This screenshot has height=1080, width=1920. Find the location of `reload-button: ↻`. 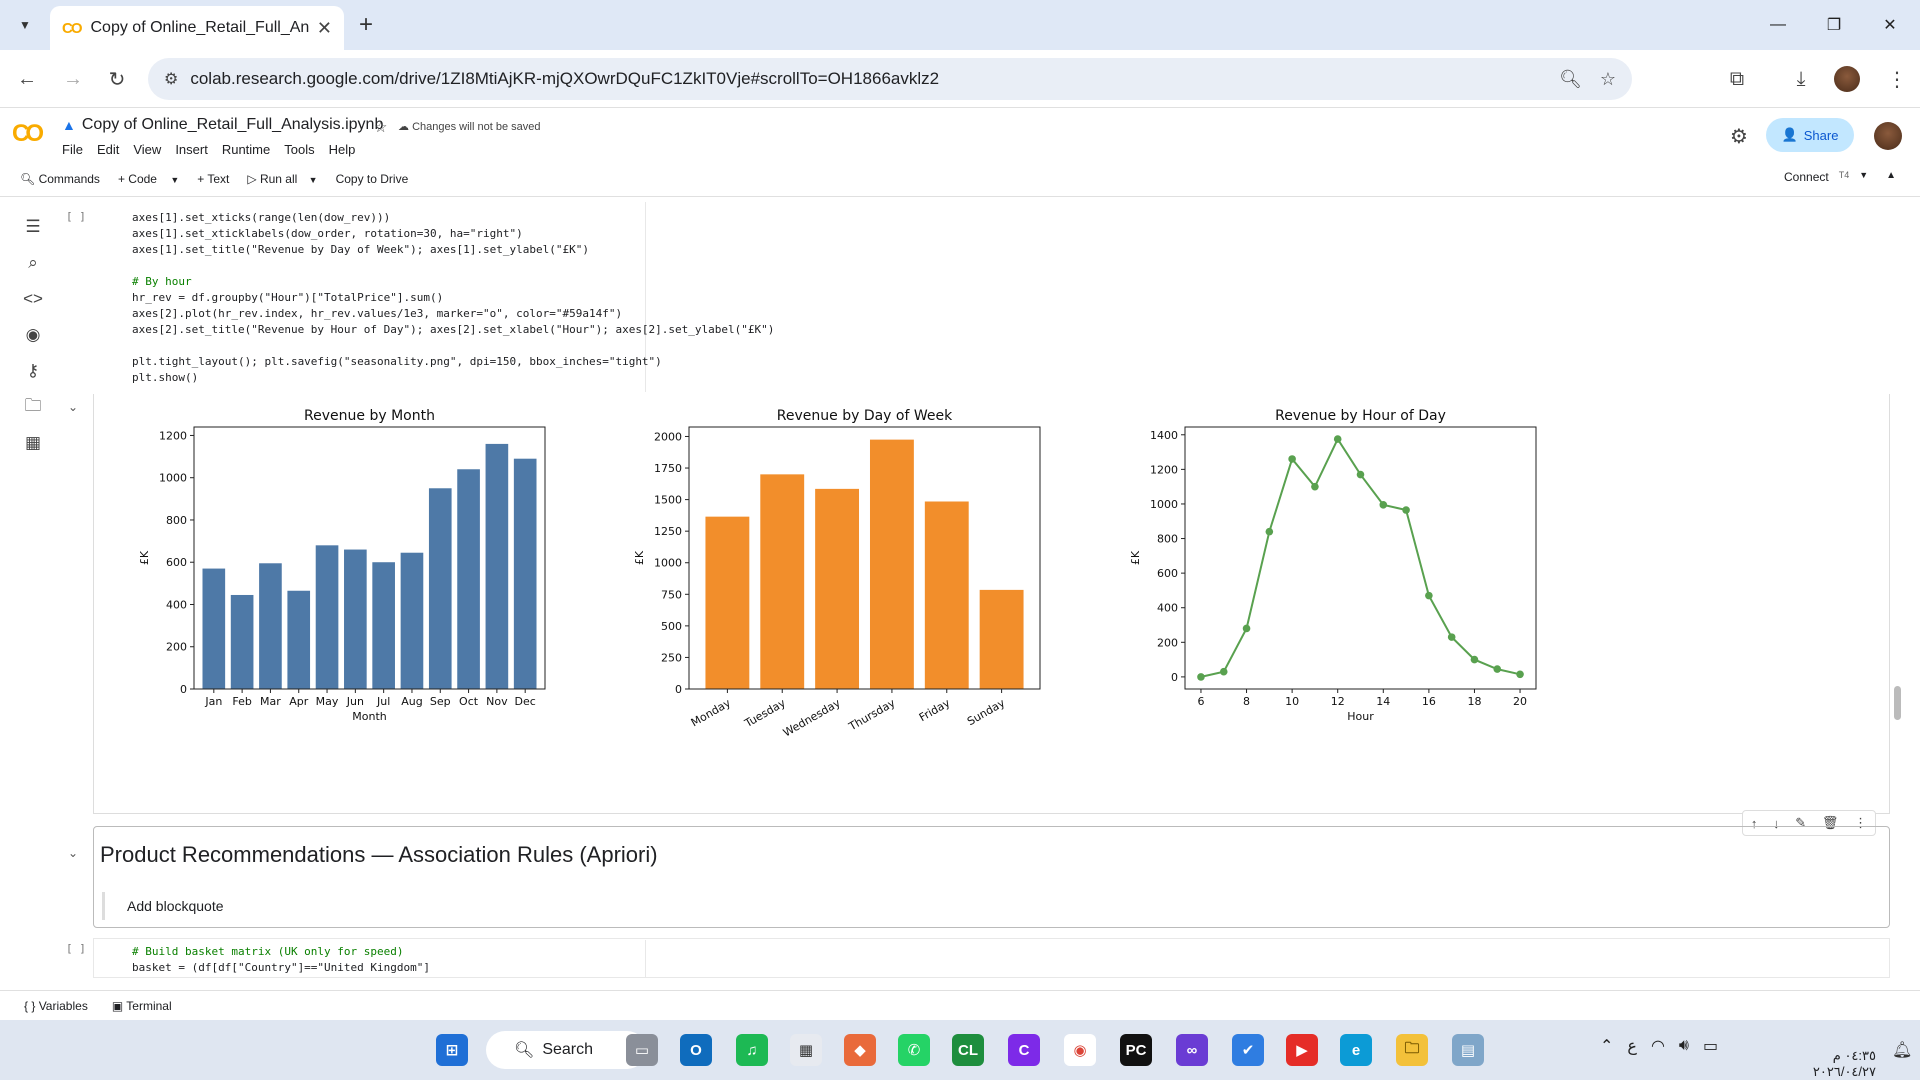

reload-button: ↻ is located at coordinates (117, 79).